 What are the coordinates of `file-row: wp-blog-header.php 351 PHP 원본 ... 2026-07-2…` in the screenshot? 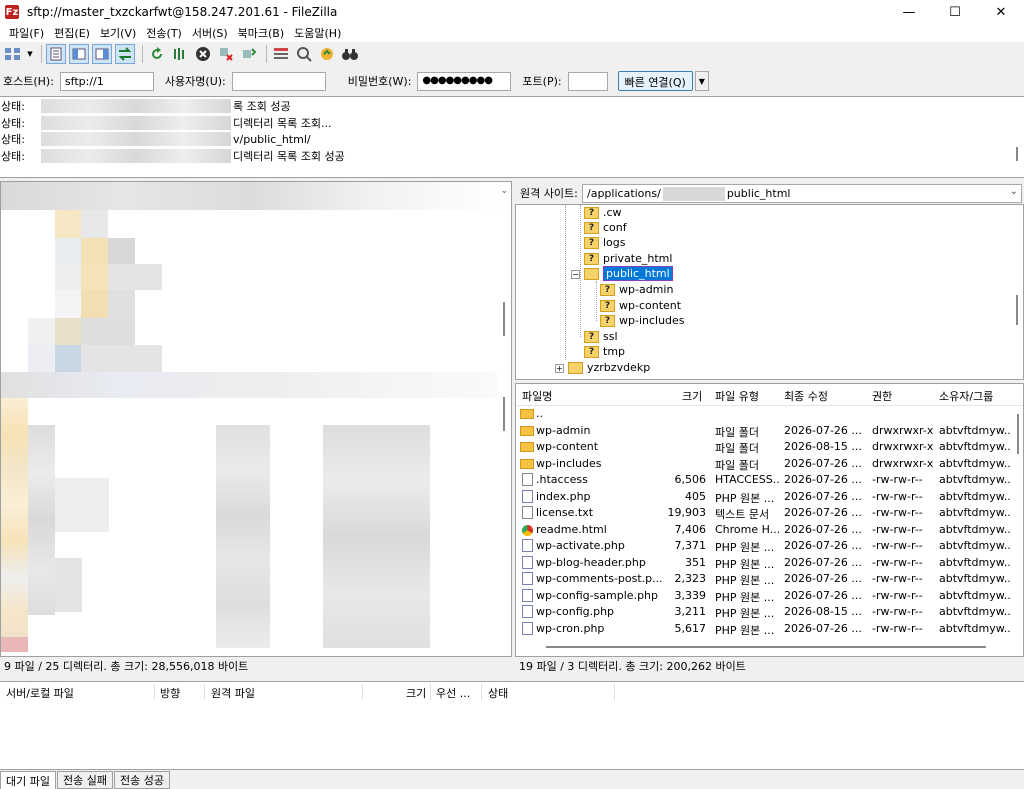 It's located at (763, 563).